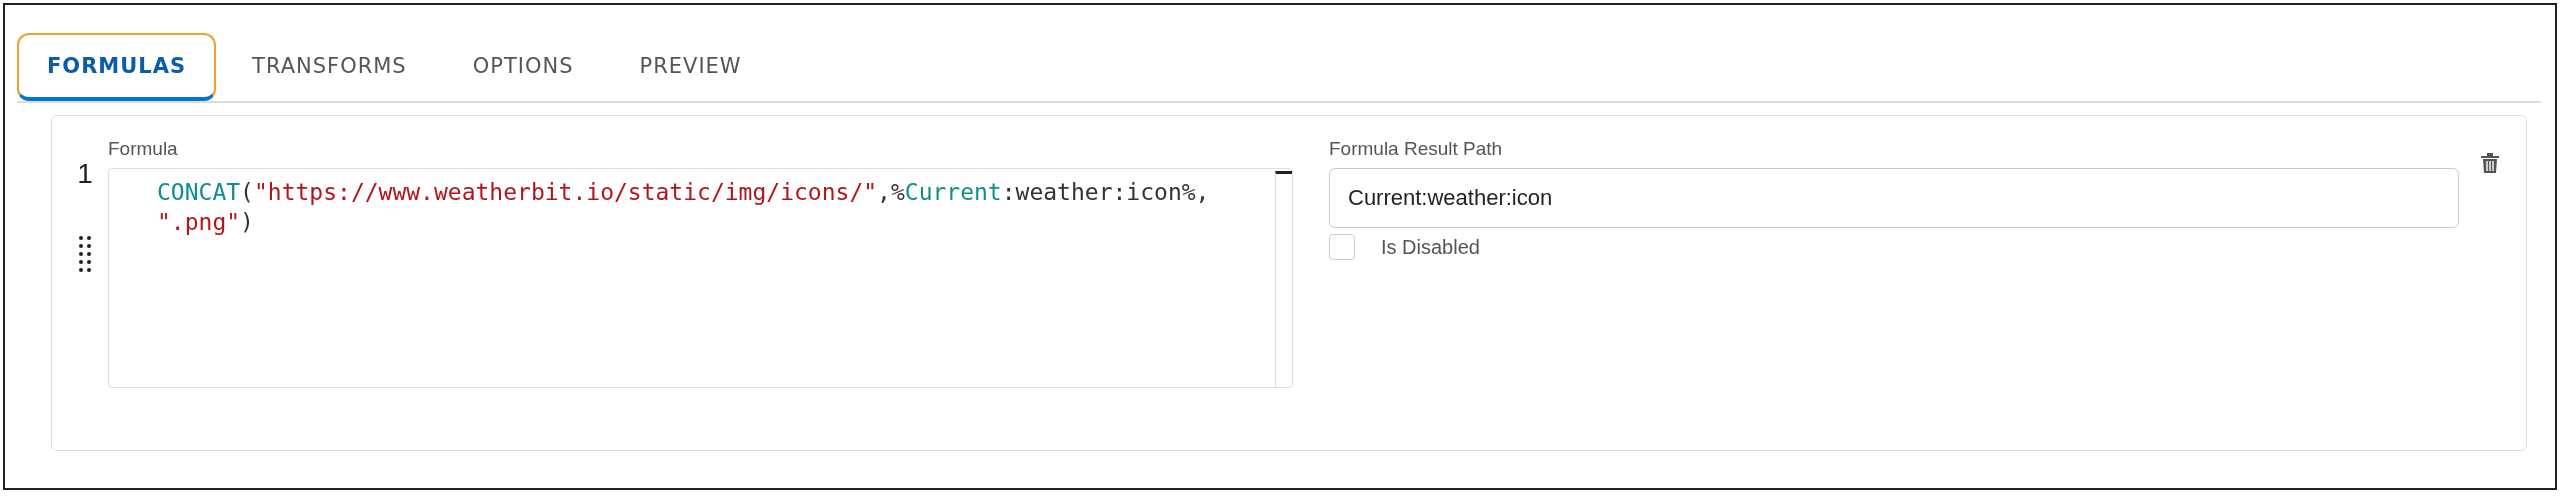 This screenshot has width=2560, height=497. Describe the element at coordinates (85, 254) in the screenshot. I see `drag-handle-icon` at that location.